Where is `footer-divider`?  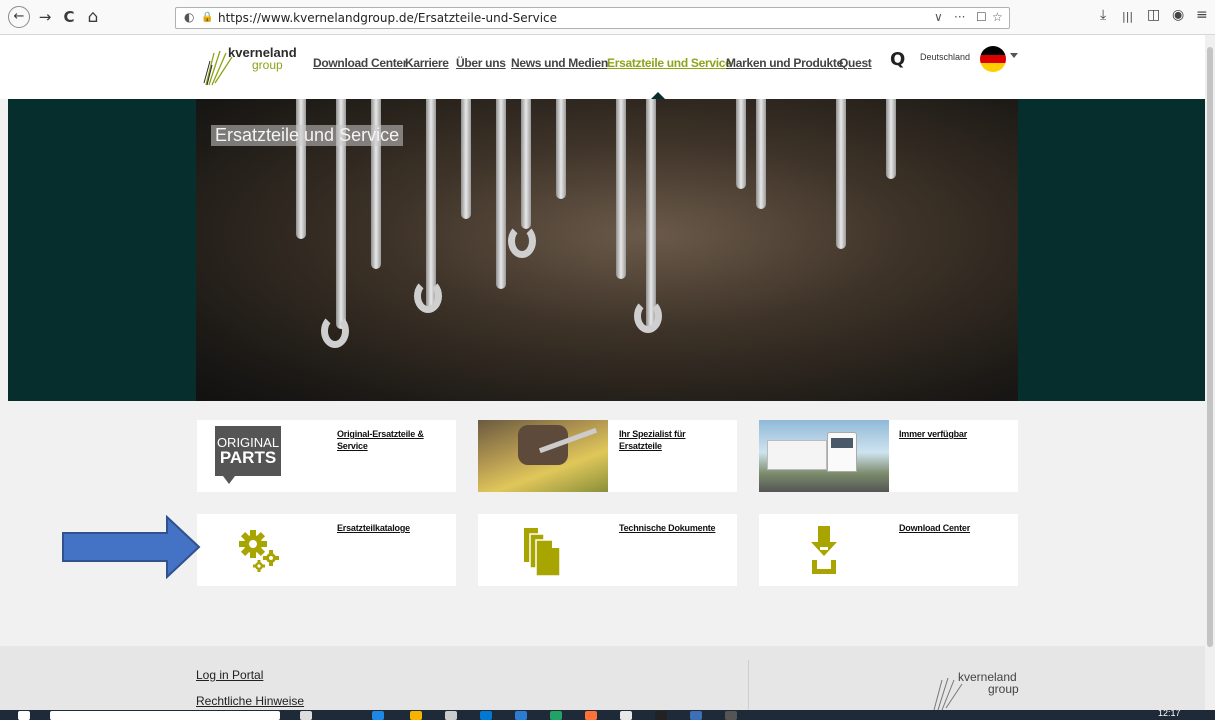 footer-divider is located at coordinates (748, 685).